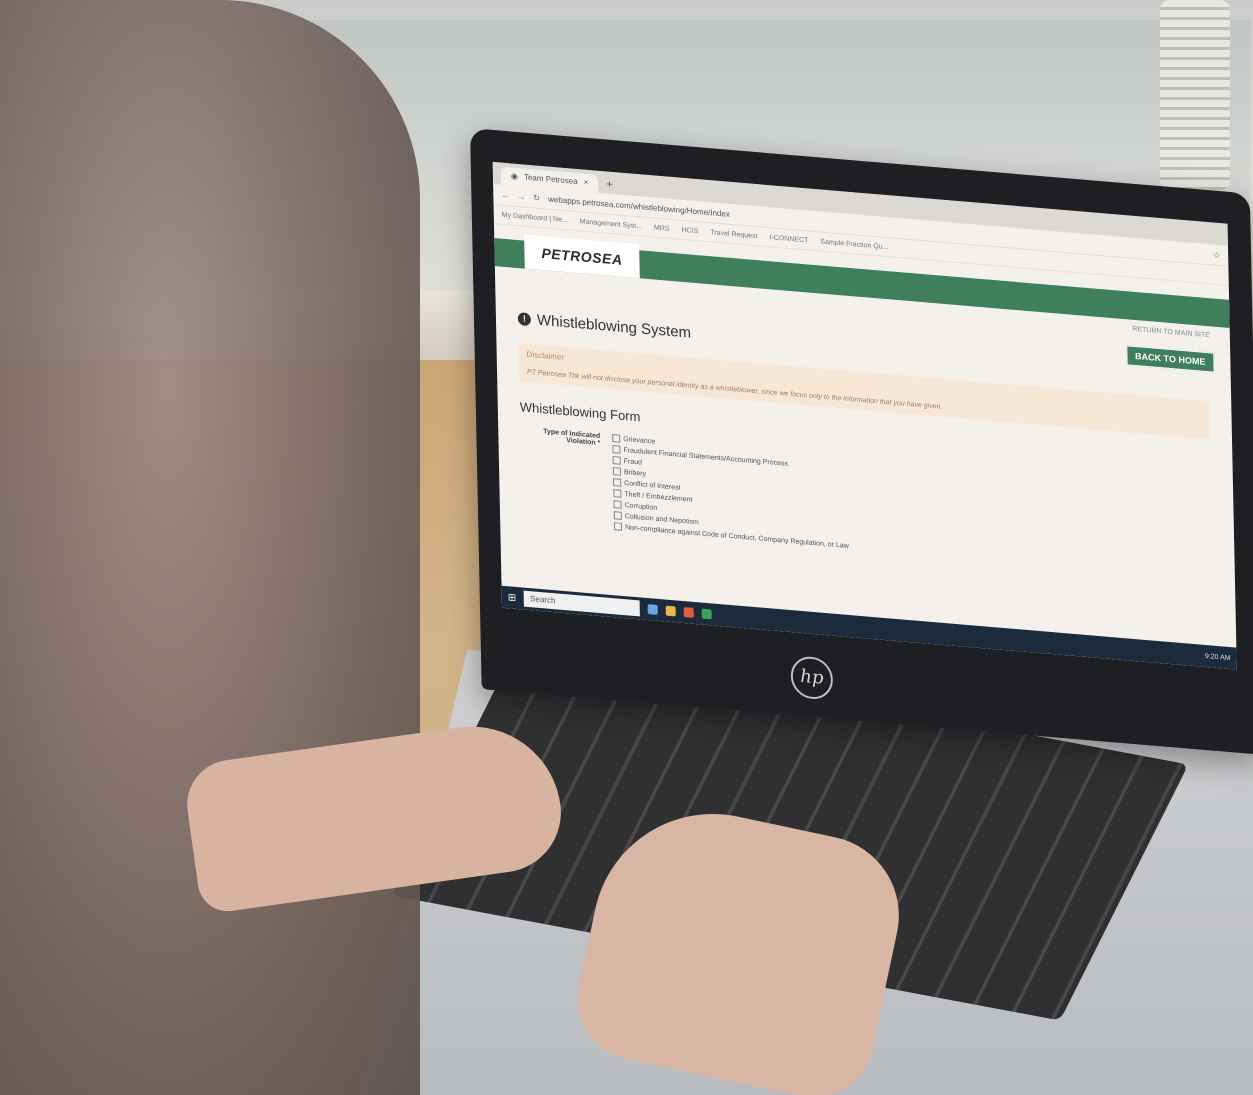  I want to click on taskbar-search: Search, so click(582, 603).